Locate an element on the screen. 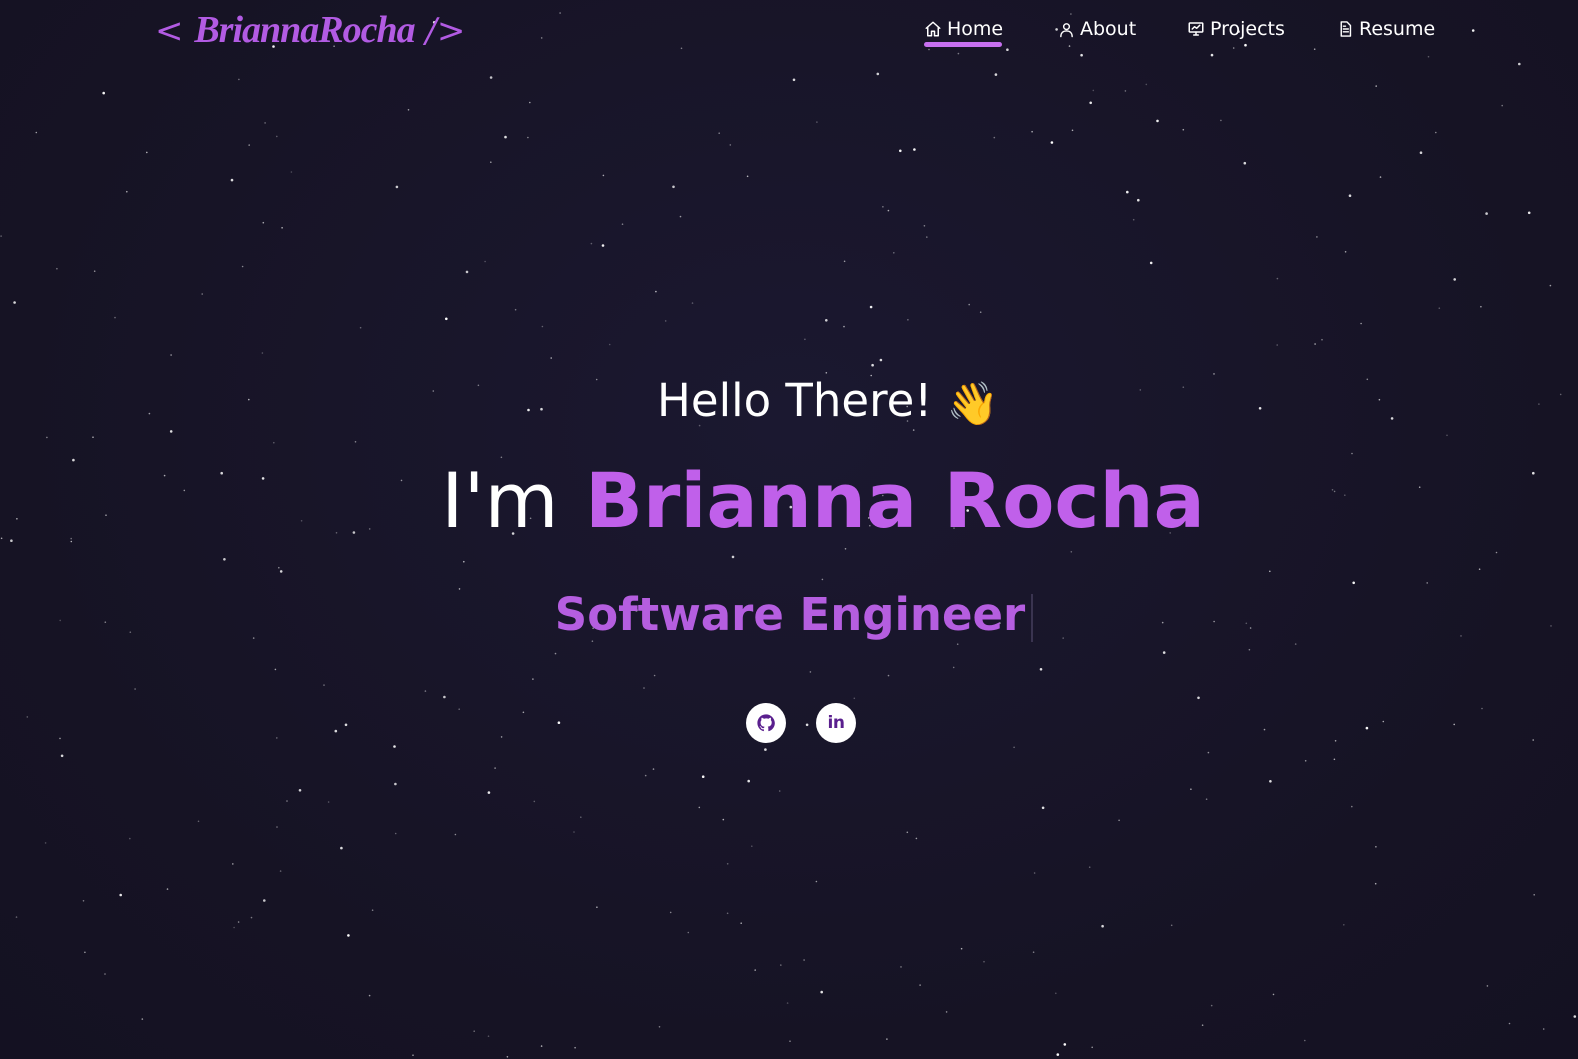 The image size is (1578, 1059). presentation-icon is located at coordinates (1196, 29).